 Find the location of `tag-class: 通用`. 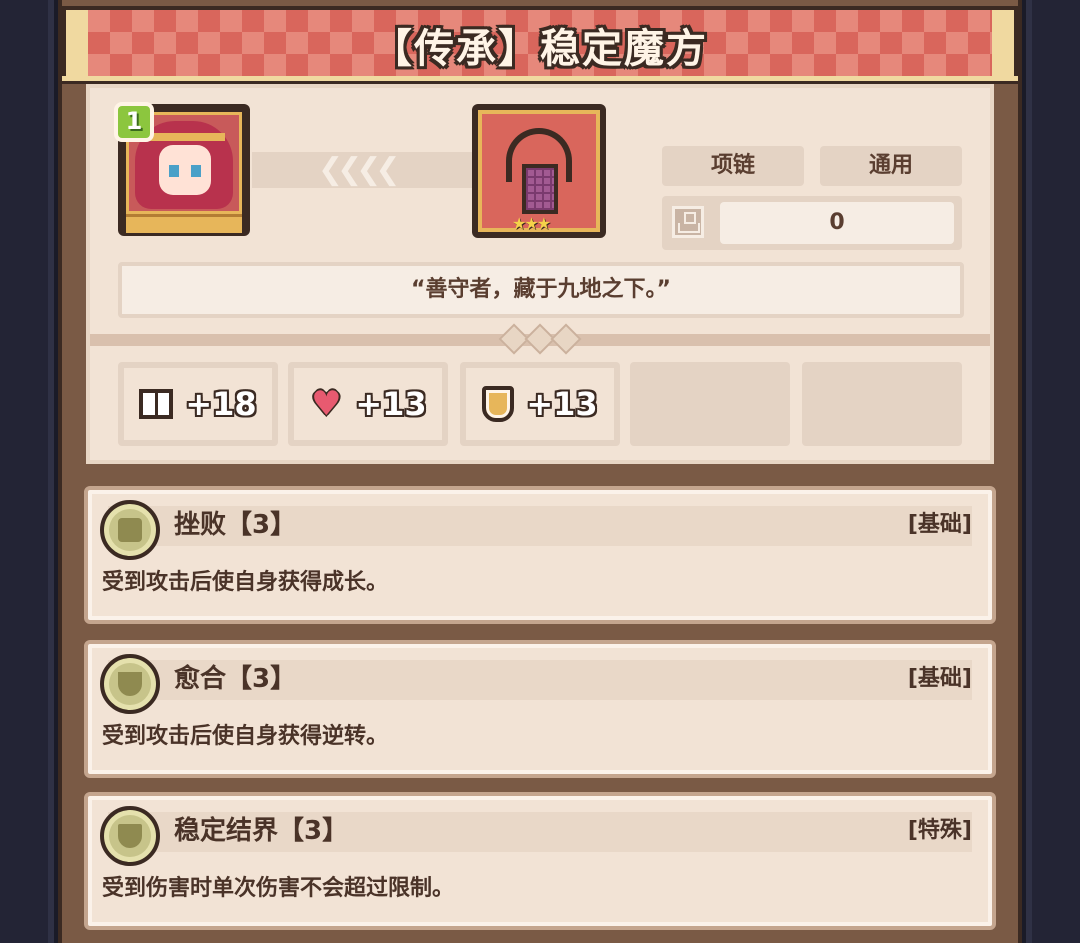

tag-class: 通用 is located at coordinates (891, 166).